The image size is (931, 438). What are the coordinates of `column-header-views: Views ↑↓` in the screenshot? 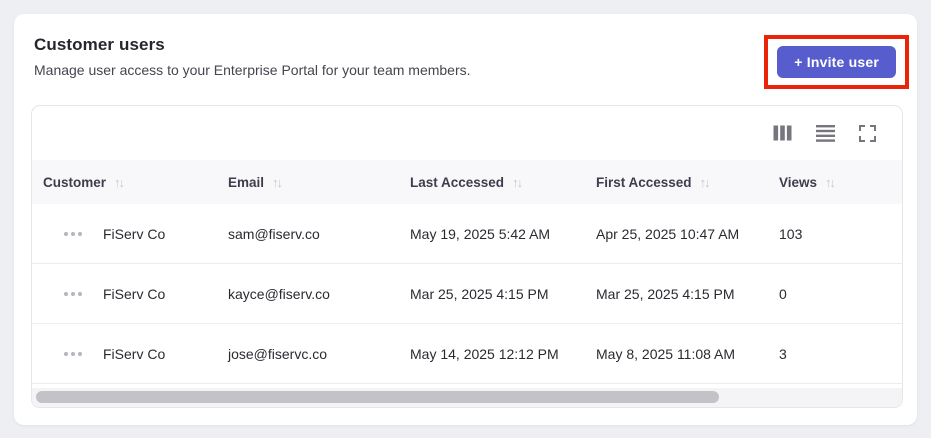 It's located at (835, 182).